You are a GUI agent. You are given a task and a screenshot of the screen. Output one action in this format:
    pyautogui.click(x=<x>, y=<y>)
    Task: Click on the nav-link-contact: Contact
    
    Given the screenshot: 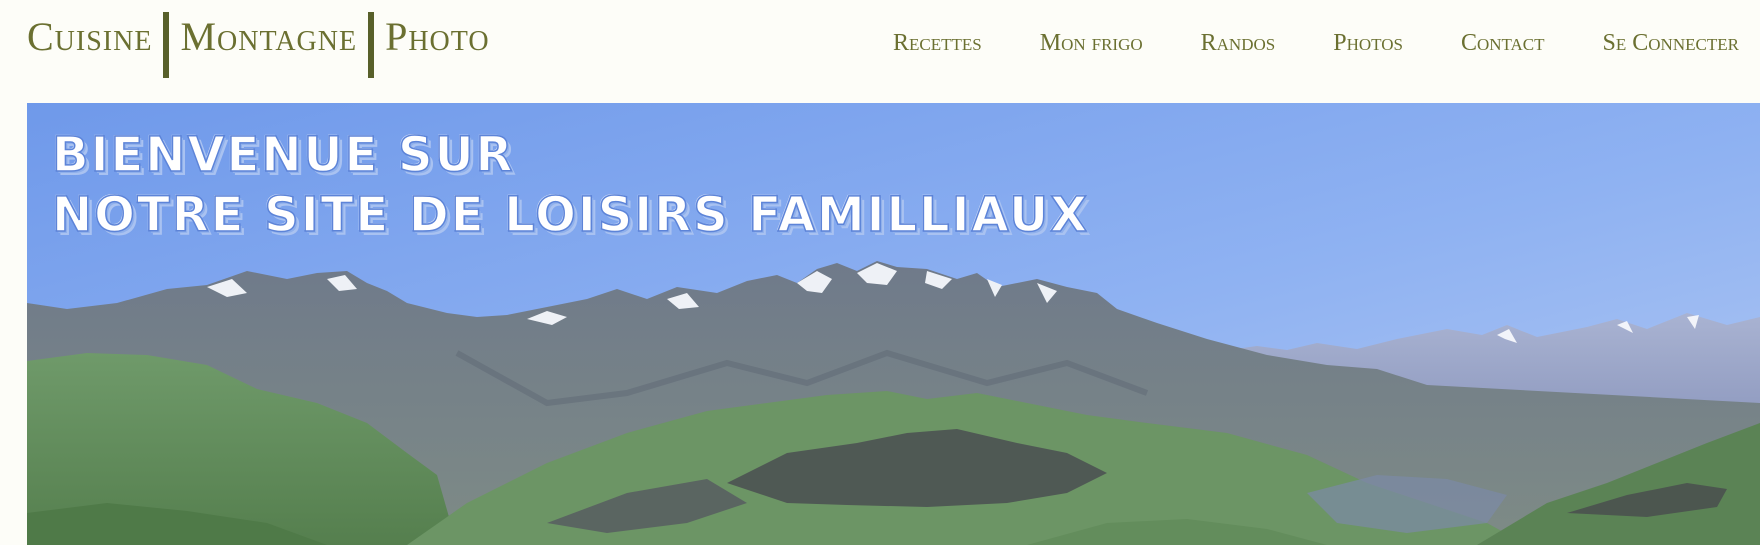 What is the action you would take?
    pyautogui.click(x=1503, y=43)
    